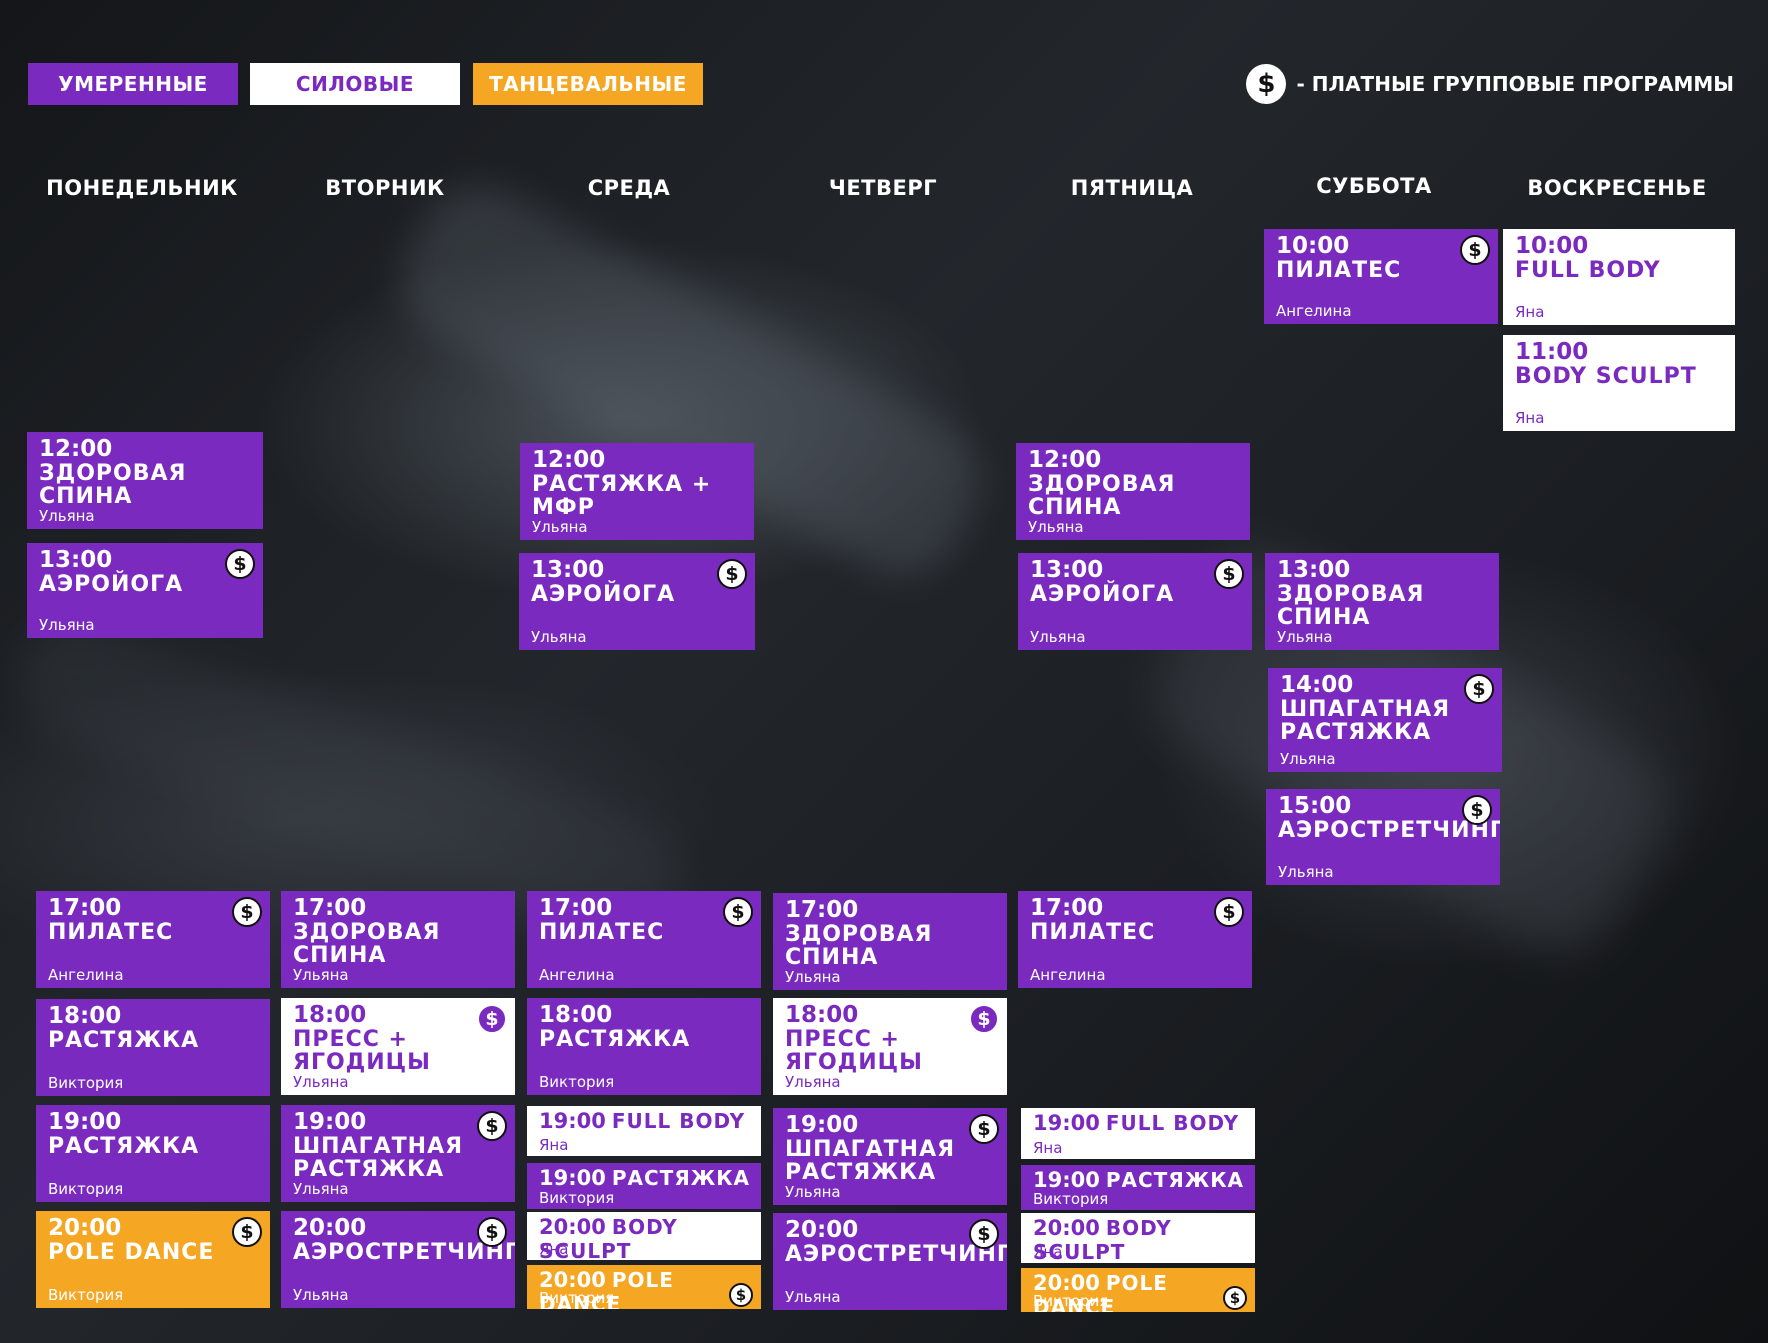 Image resolution: width=1768 pixels, height=1343 pixels. Describe the element at coordinates (1619, 383) in the screenshot. I see `class-card: 11:00 BODY SCULPT Яна` at that location.